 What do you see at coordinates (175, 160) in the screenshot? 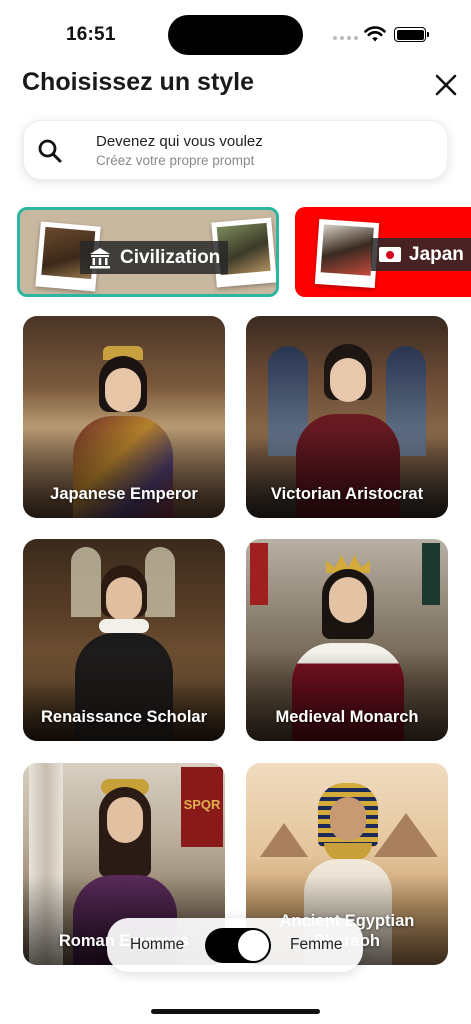
I see `search-secondary-text: Créez votre propre prompt` at bounding box center [175, 160].